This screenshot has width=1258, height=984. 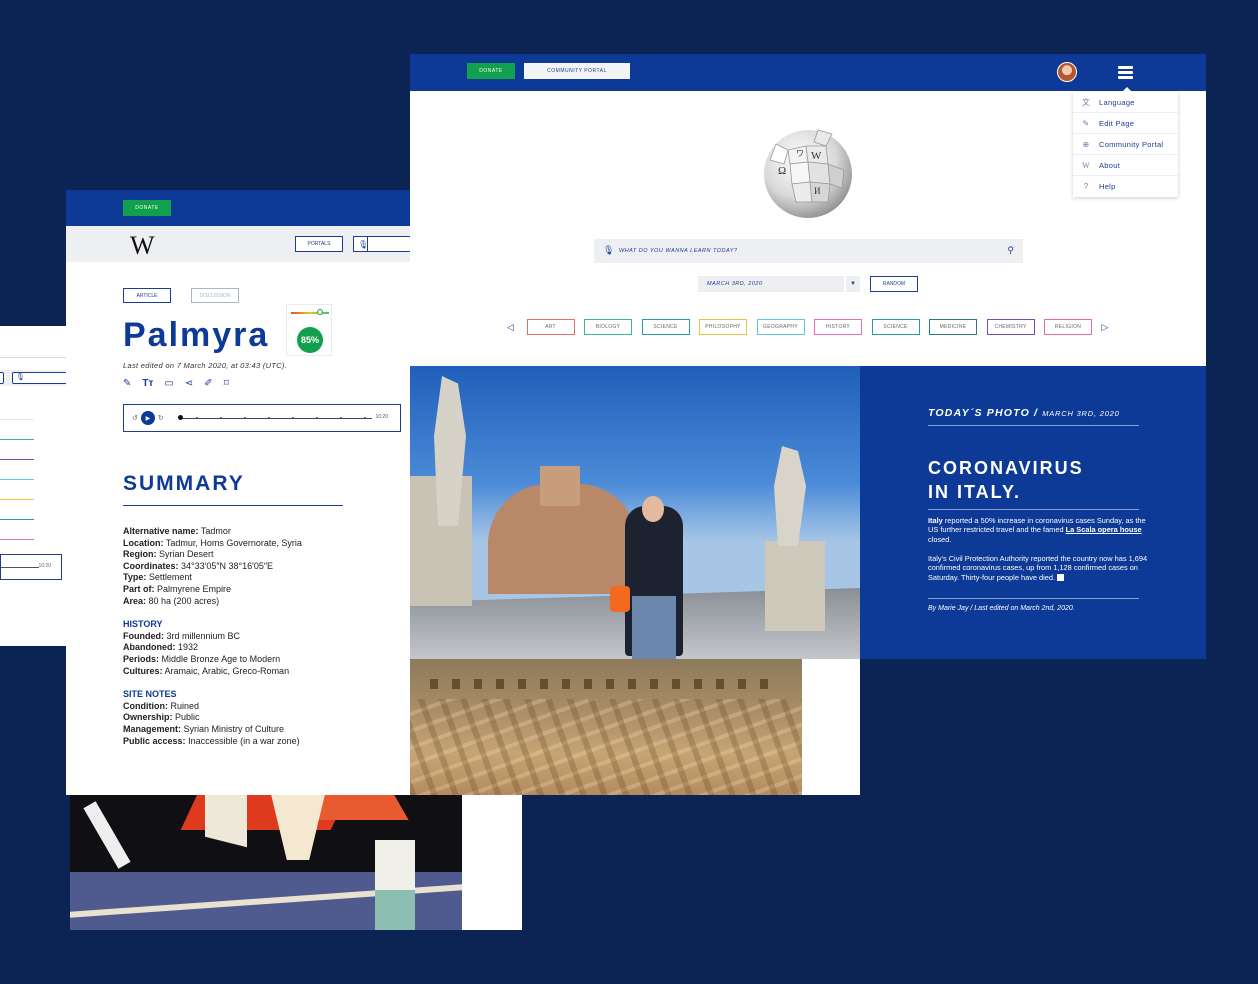 What do you see at coordinates (1067, 72) in the screenshot?
I see `avatar` at bounding box center [1067, 72].